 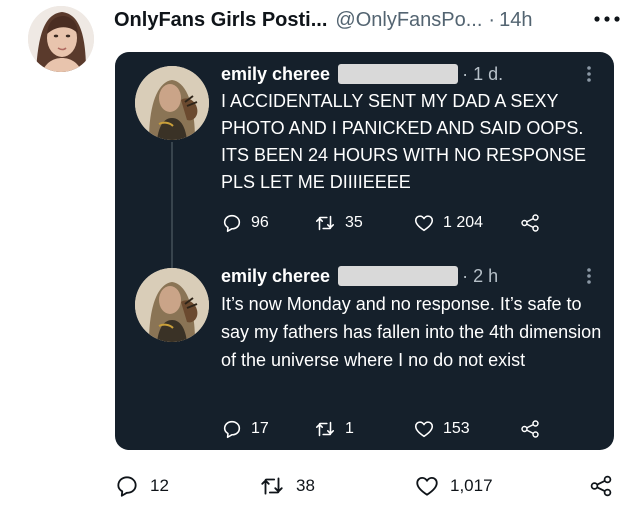 I want to click on post-2-share-action, so click(x=530, y=429).